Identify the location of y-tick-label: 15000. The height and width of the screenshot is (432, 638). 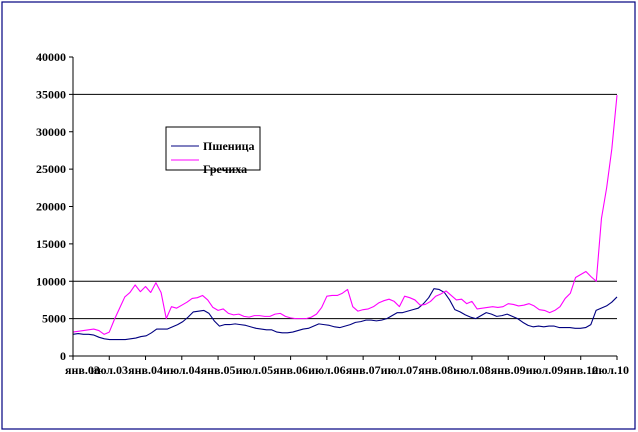
(51, 244).